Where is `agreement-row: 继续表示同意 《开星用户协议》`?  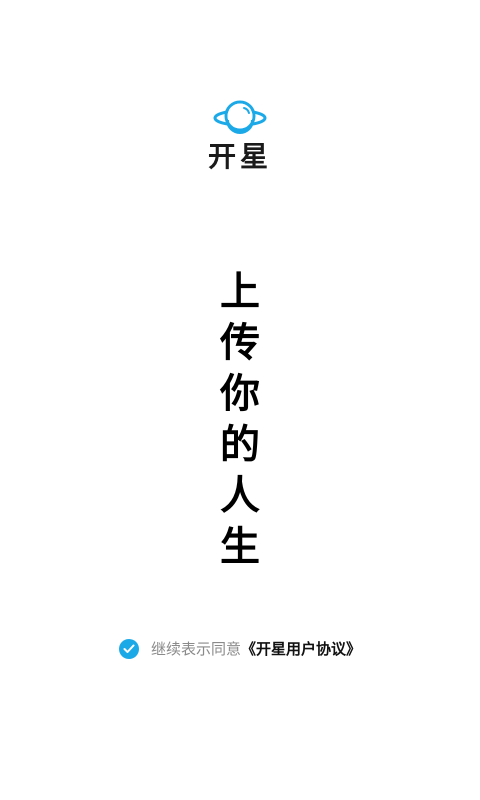
agreement-row: 继续表示同意 《开星用户协议》 is located at coordinates (240, 648).